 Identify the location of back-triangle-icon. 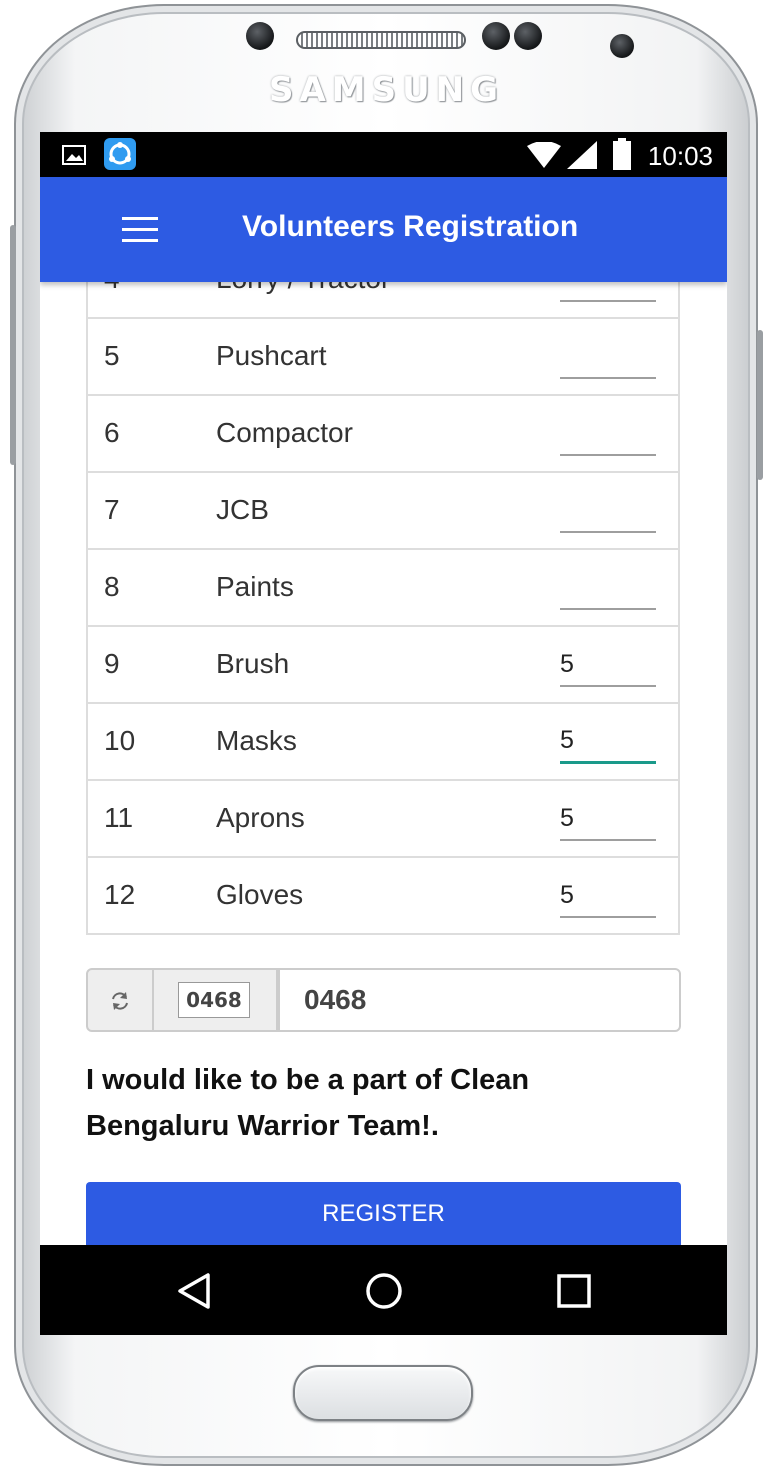
(194, 1291).